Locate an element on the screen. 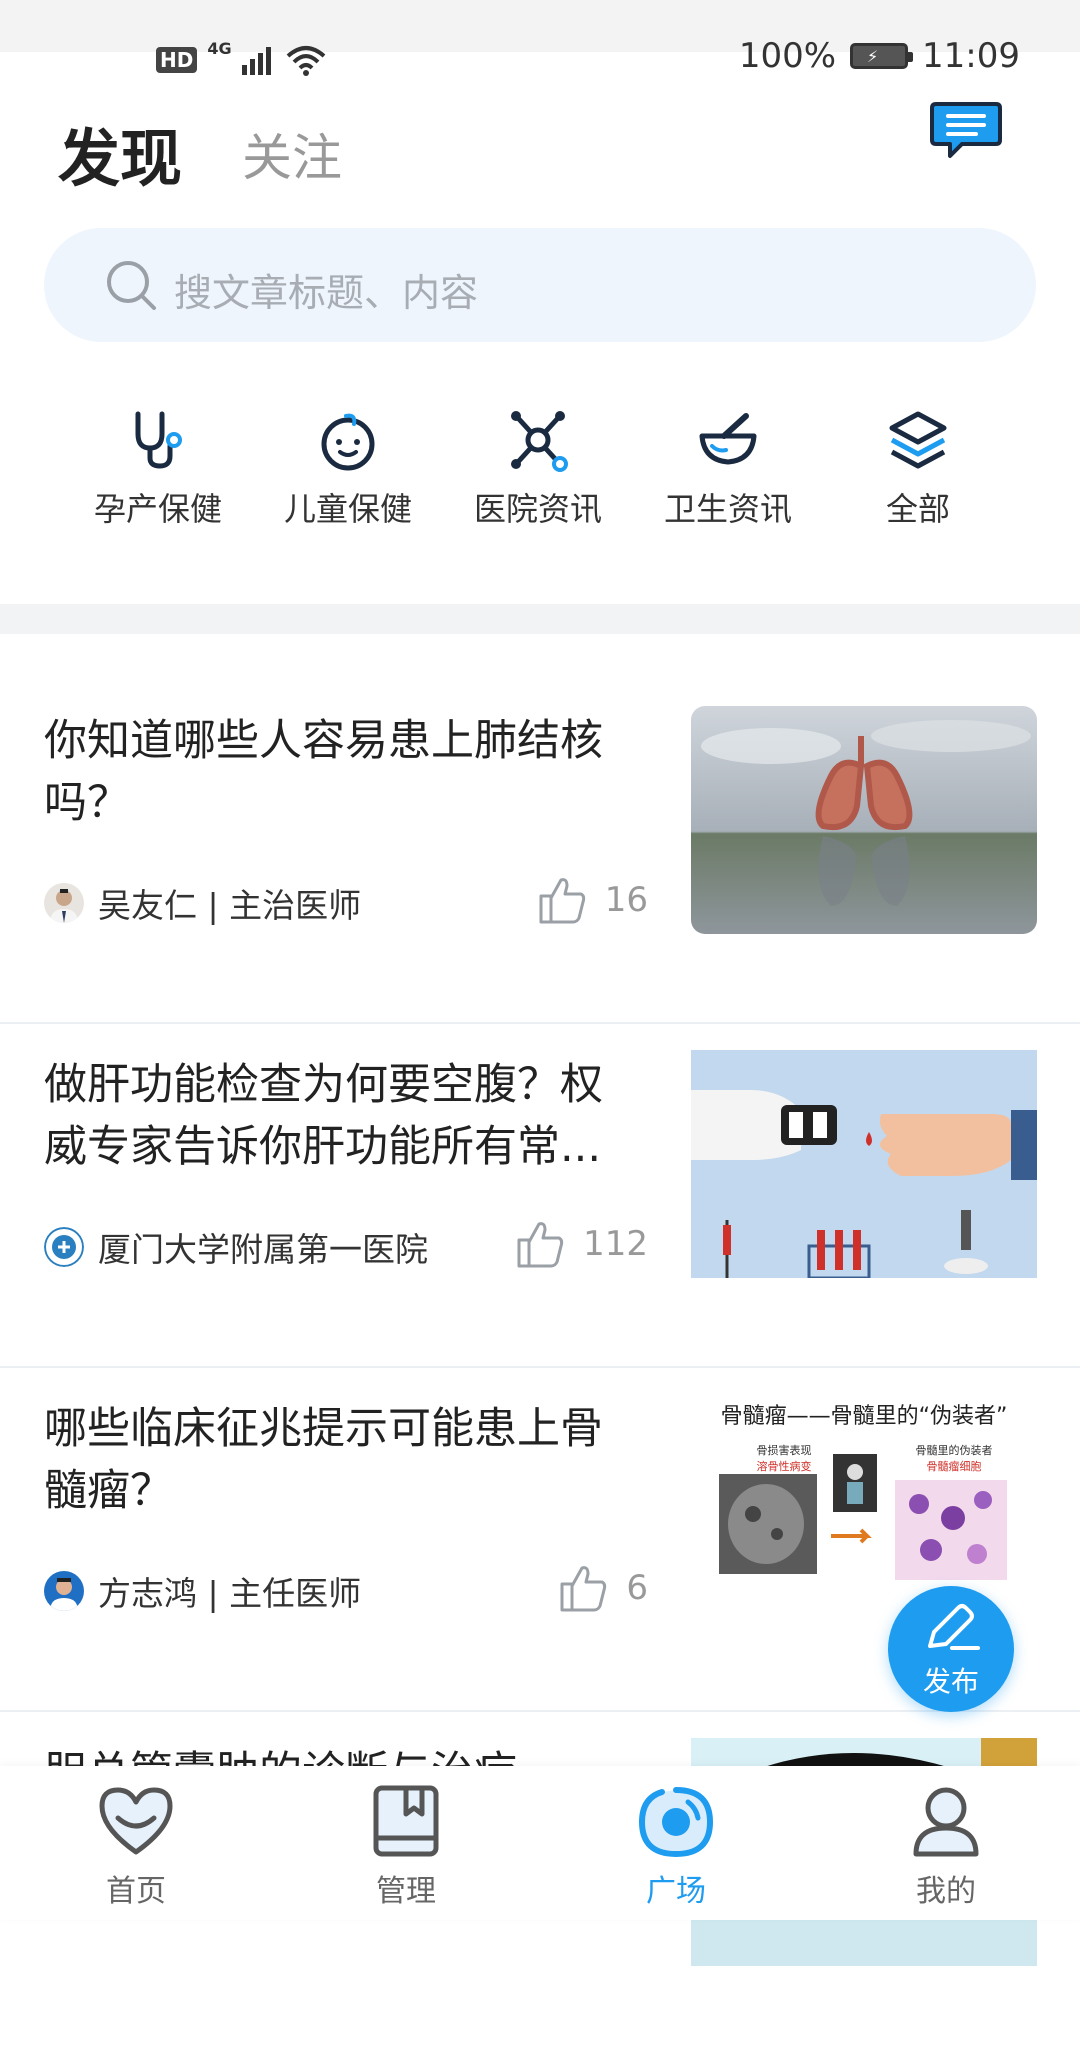 This screenshot has height=2056, width=1080. article-author: 厦门大学附属第一医院 is located at coordinates (236, 1247).